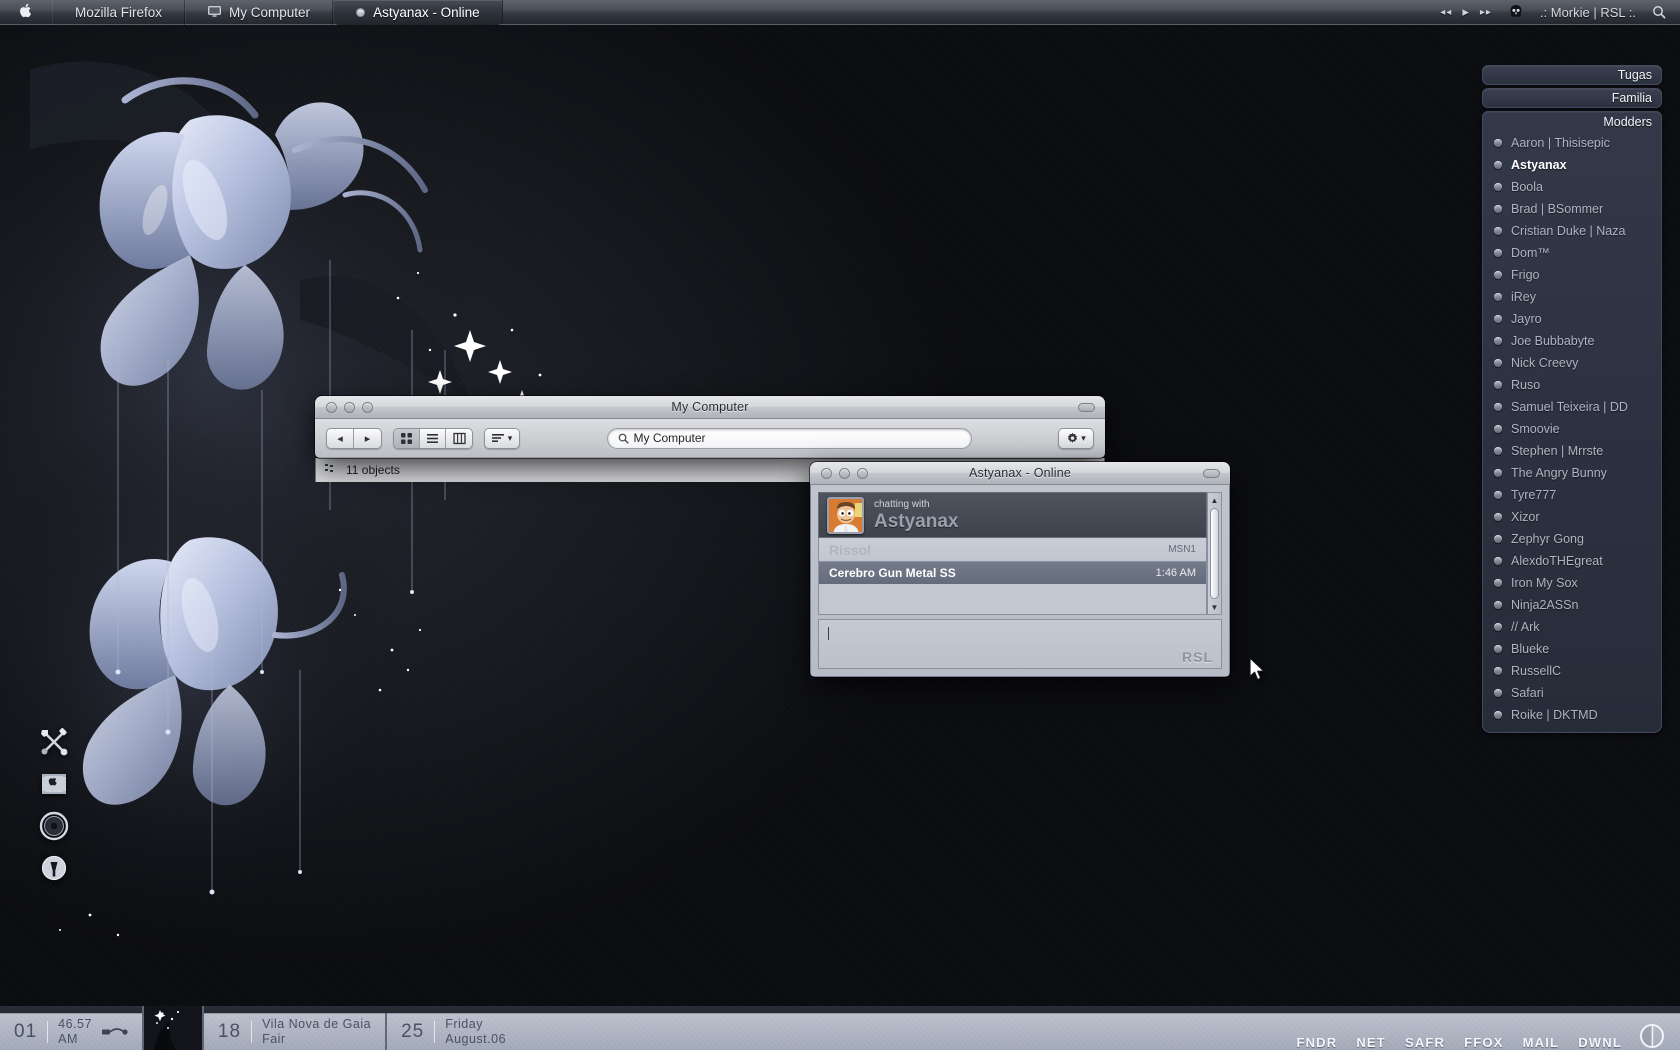 Image resolution: width=1680 pixels, height=1050 pixels. Describe the element at coordinates (259, 12) in the screenshot. I see `menubar-task-my-computer: My Computer` at that location.